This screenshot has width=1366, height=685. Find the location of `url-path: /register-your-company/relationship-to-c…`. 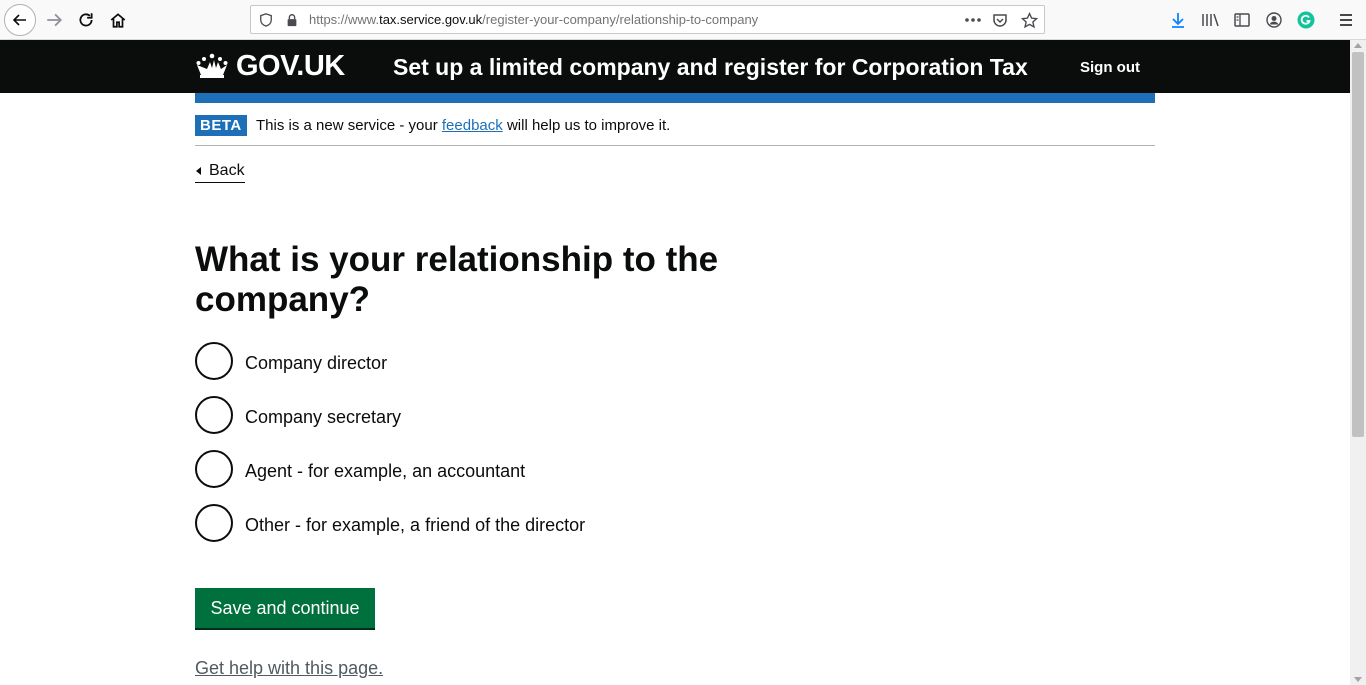

url-path: /register-your-company/relationship-to-c… is located at coordinates (620, 19).